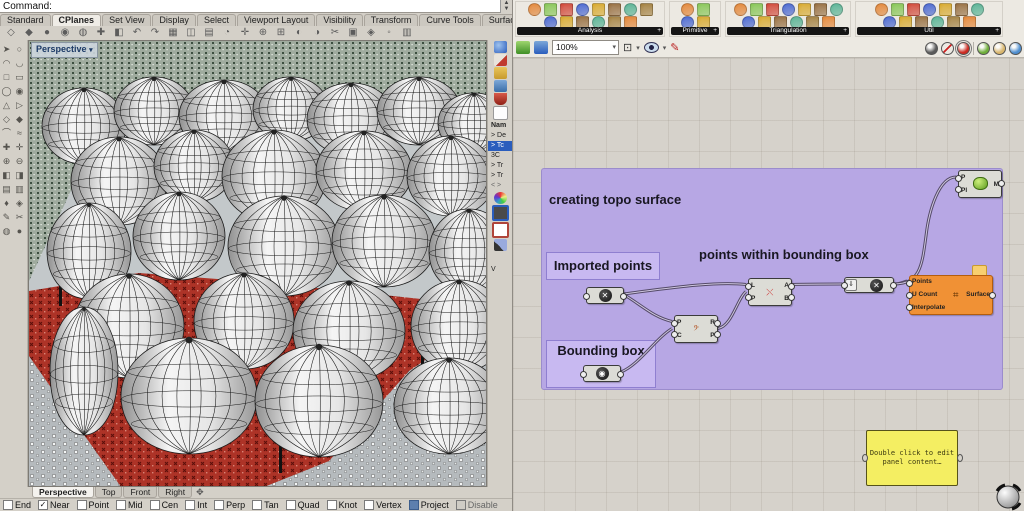 This screenshot has width=1024, height=511. Describe the element at coordinates (54, 505) in the screenshot. I see `osnap-near: ✓ Near` at that location.